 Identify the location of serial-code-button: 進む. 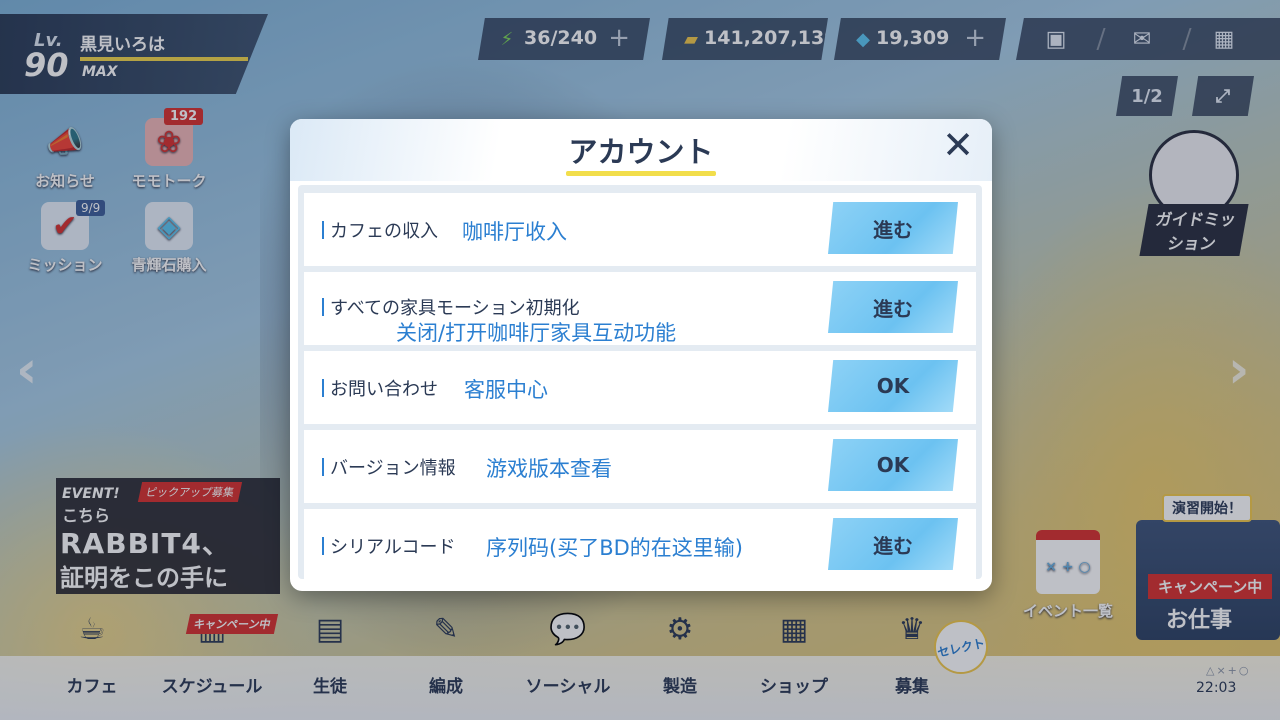
(893, 544).